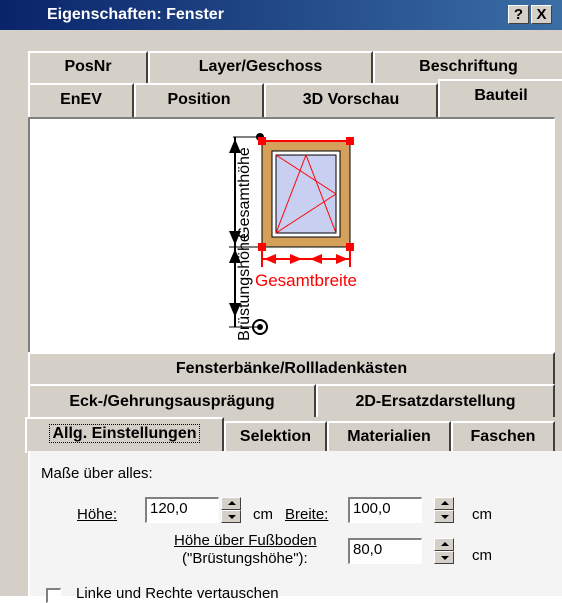 The image size is (562, 603). Describe the element at coordinates (482, 514) in the screenshot. I see `breite-unit: cm` at that location.